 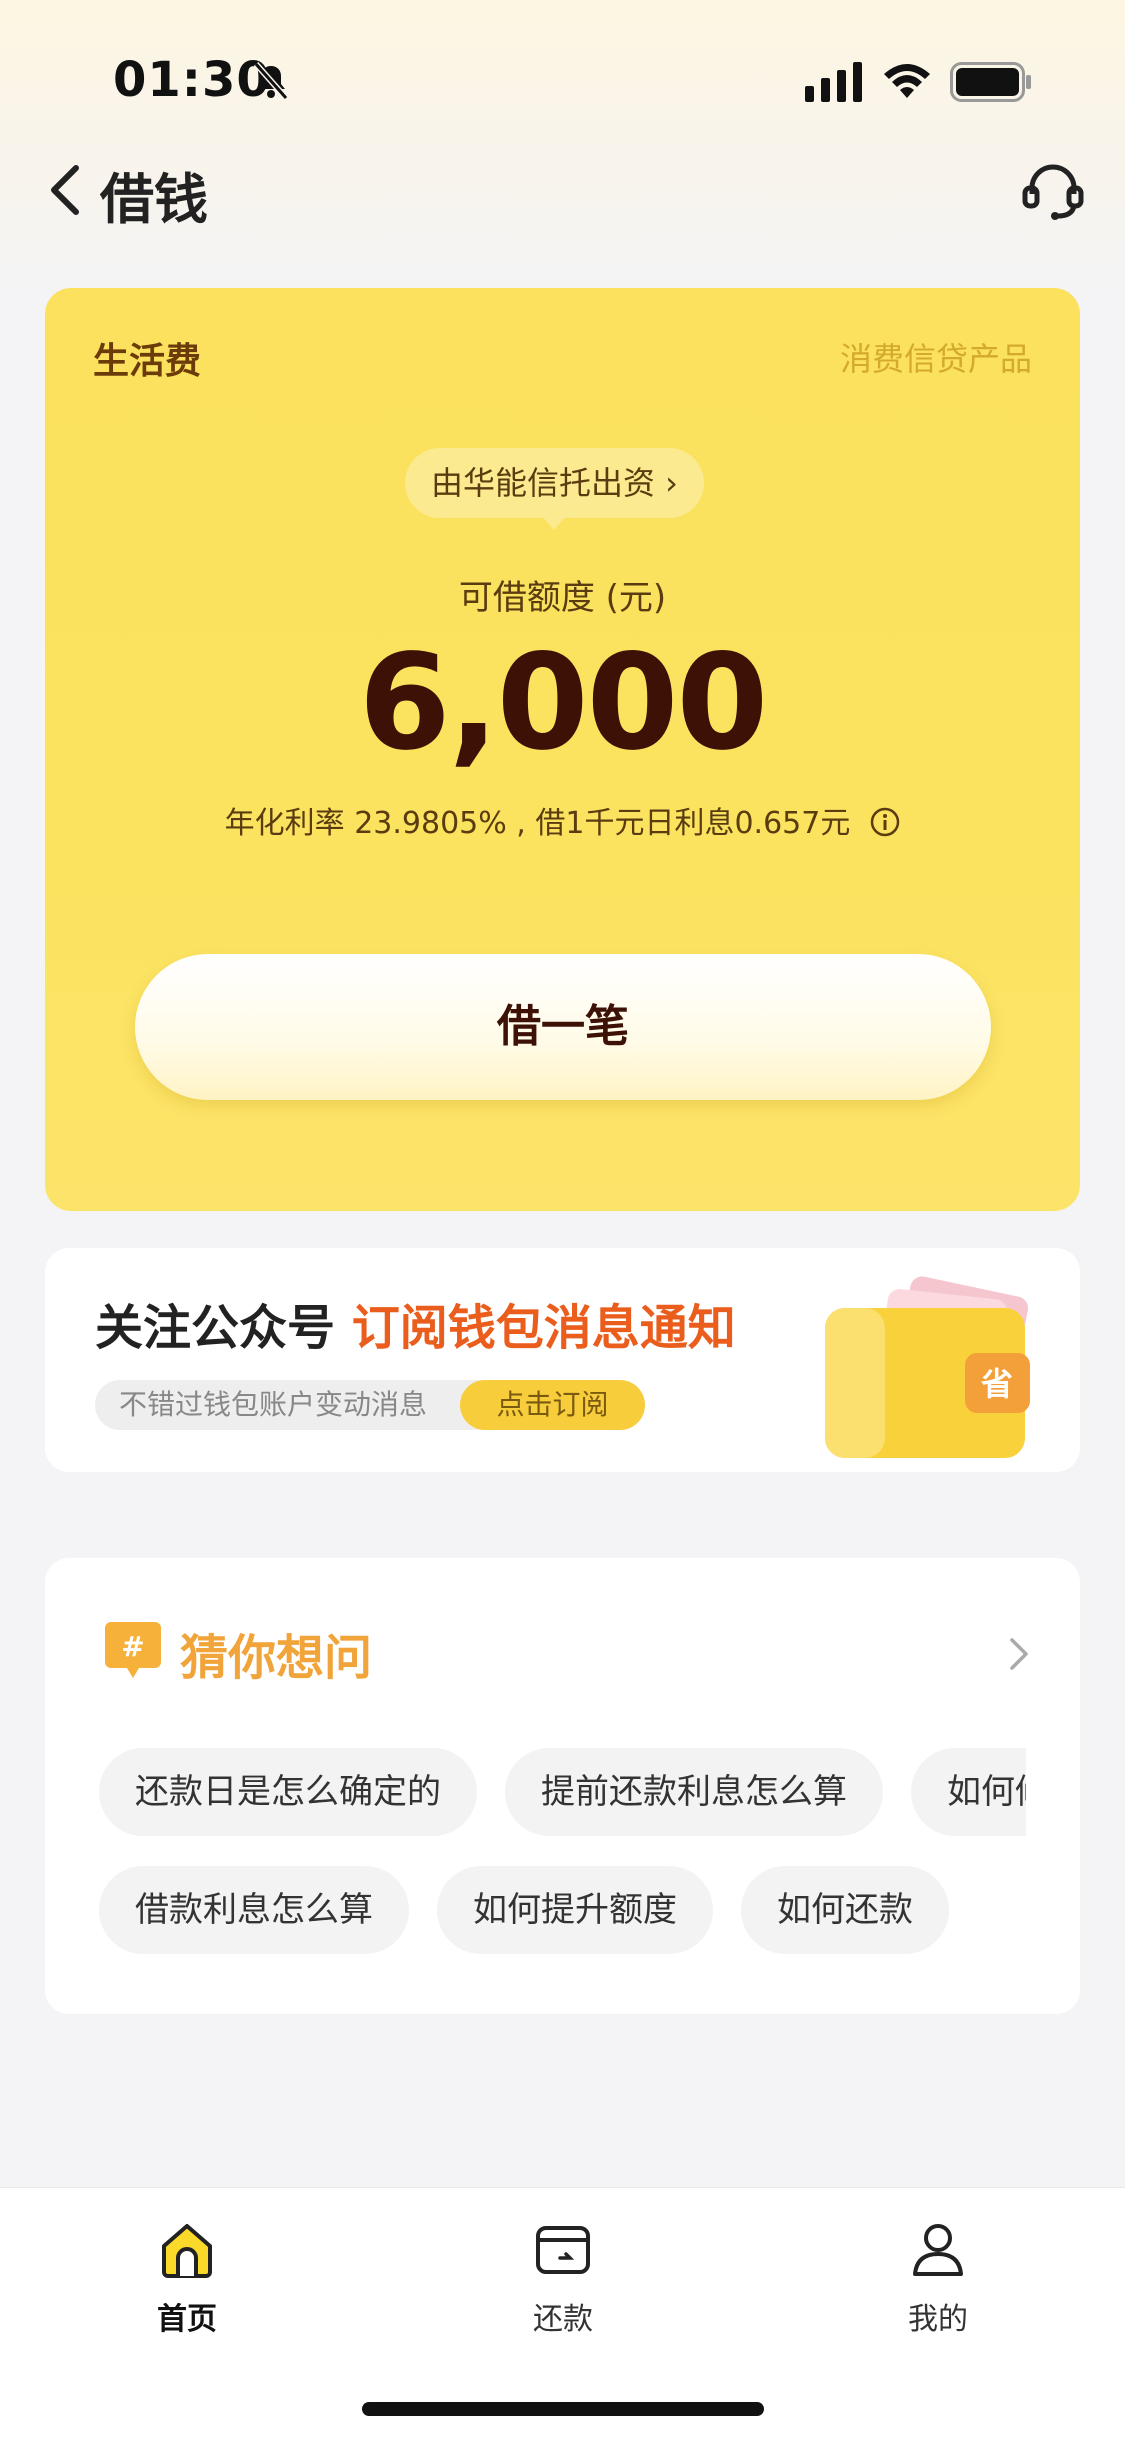 I want to click on subscribe-desc: 不错过钱包账户变动消息, so click(x=273, y=1404).